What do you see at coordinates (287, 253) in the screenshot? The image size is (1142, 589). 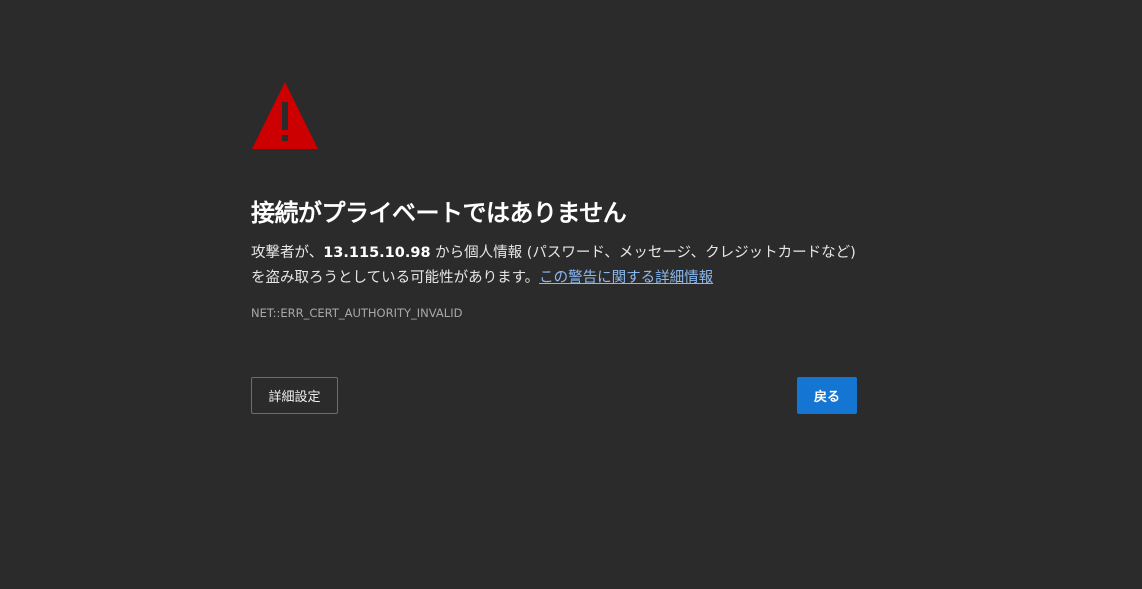 I see `description-text-1: 攻撃者が、` at bounding box center [287, 253].